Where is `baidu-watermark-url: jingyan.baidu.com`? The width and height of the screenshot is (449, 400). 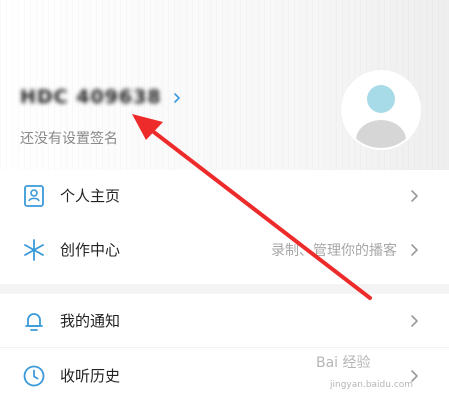
baidu-watermark-url: jingyan.baidu.com is located at coordinates (372, 385).